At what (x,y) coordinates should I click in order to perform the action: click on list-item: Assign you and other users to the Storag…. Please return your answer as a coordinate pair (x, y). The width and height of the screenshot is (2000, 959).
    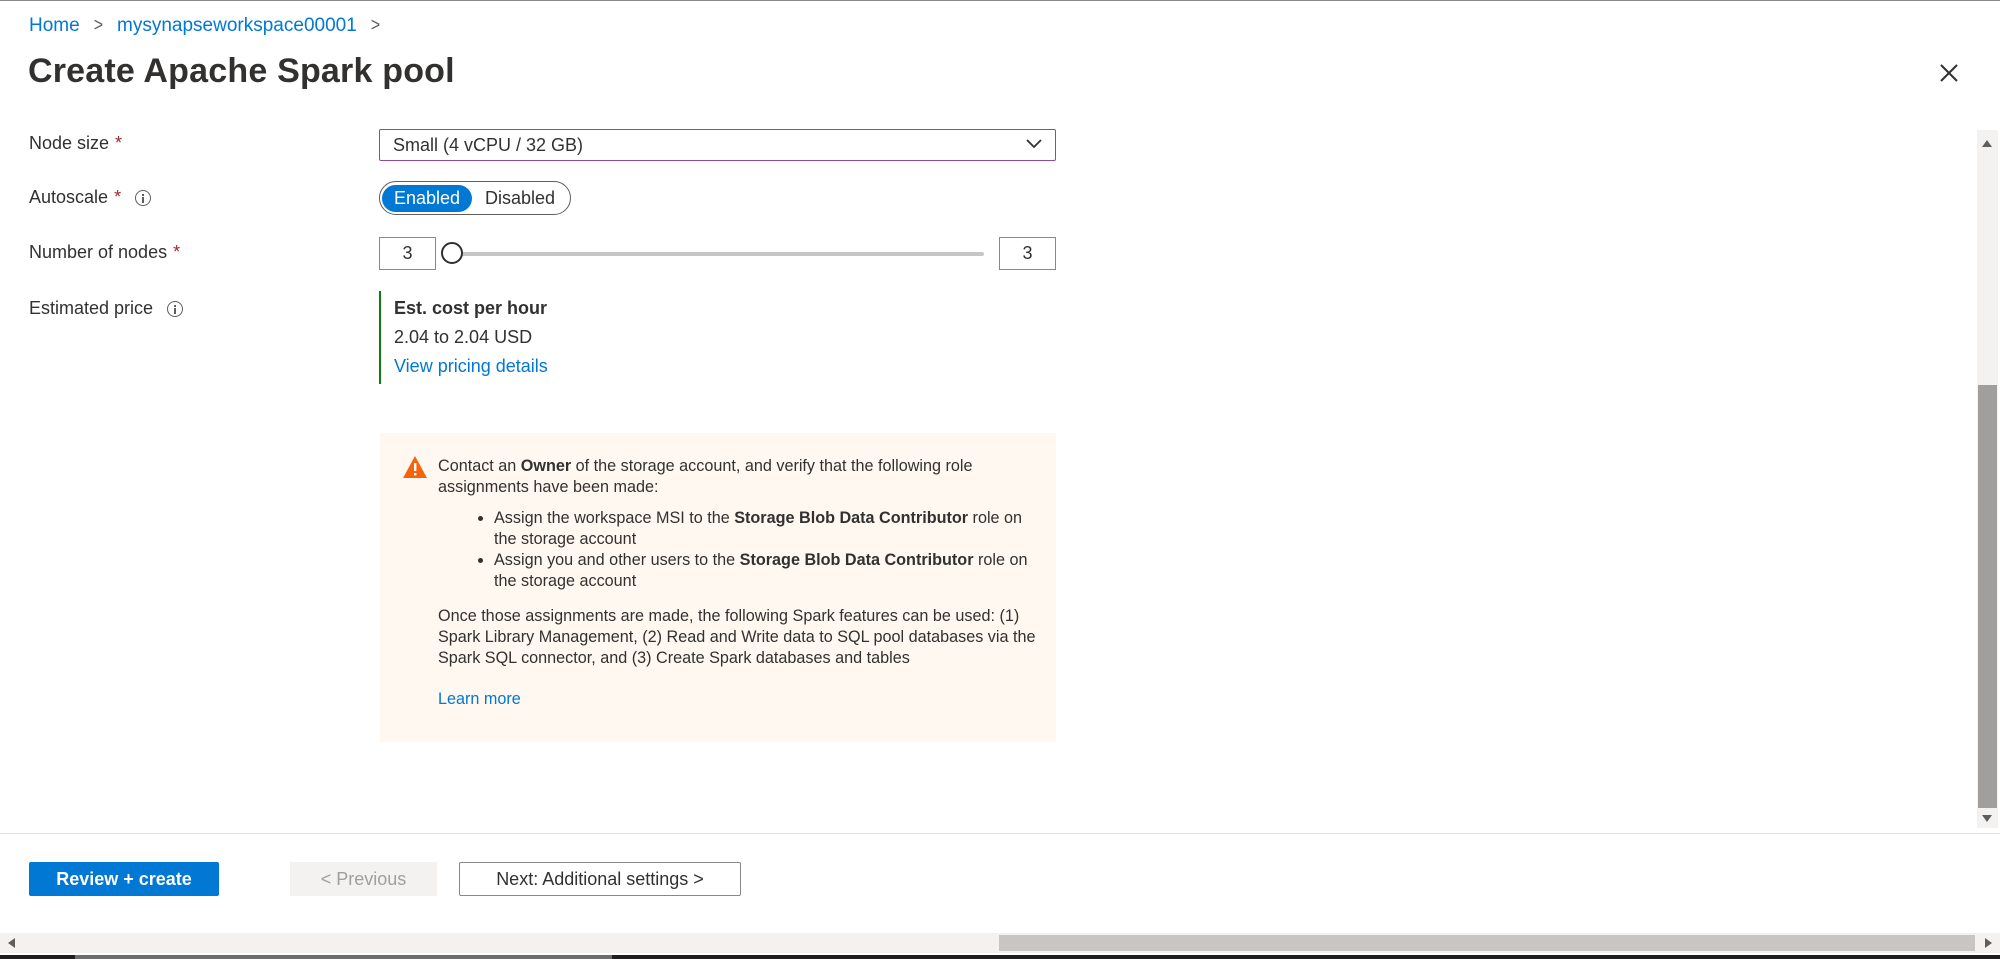
    Looking at the image, I should click on (766, 571).